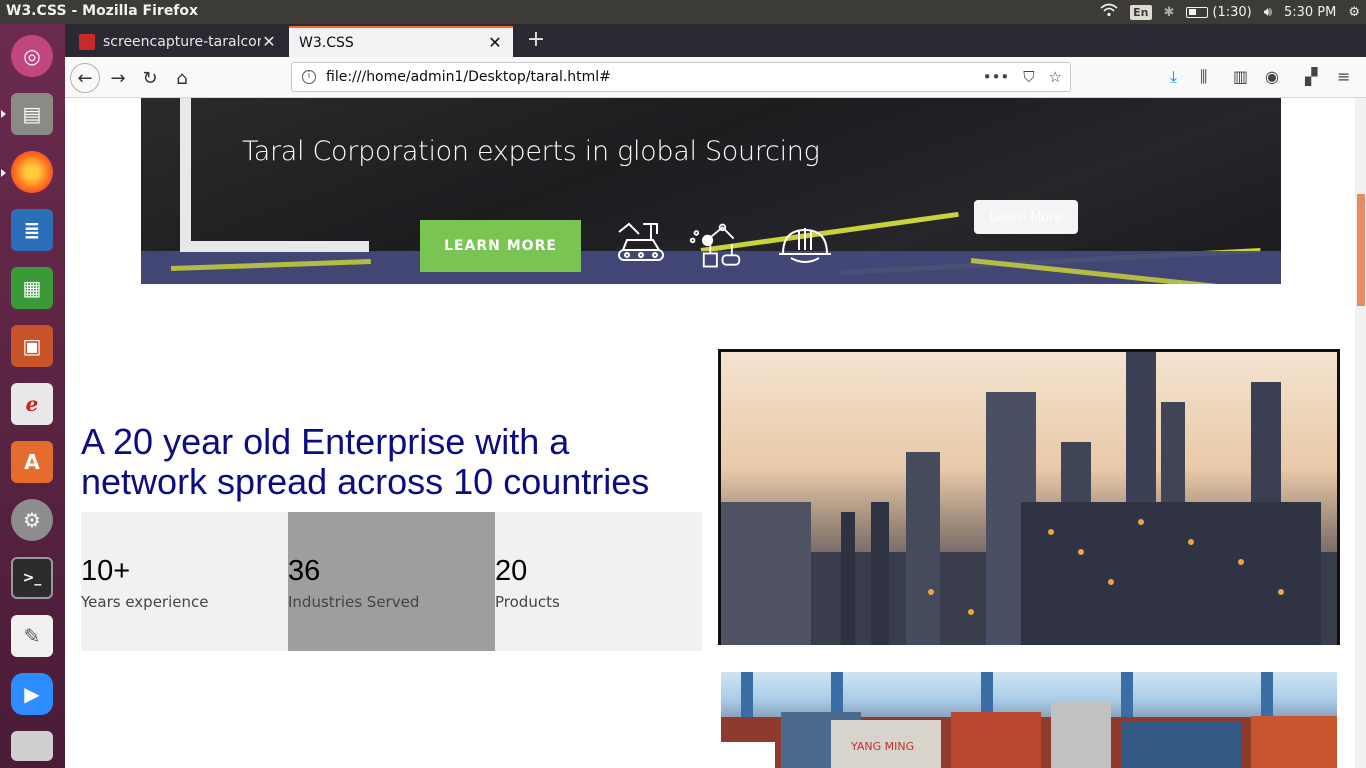  What do you see at coordinates (1026, 217) in the screenshot?
I see `learn-more-secondary-button: Learn More` at bounding box center [1026, 217].